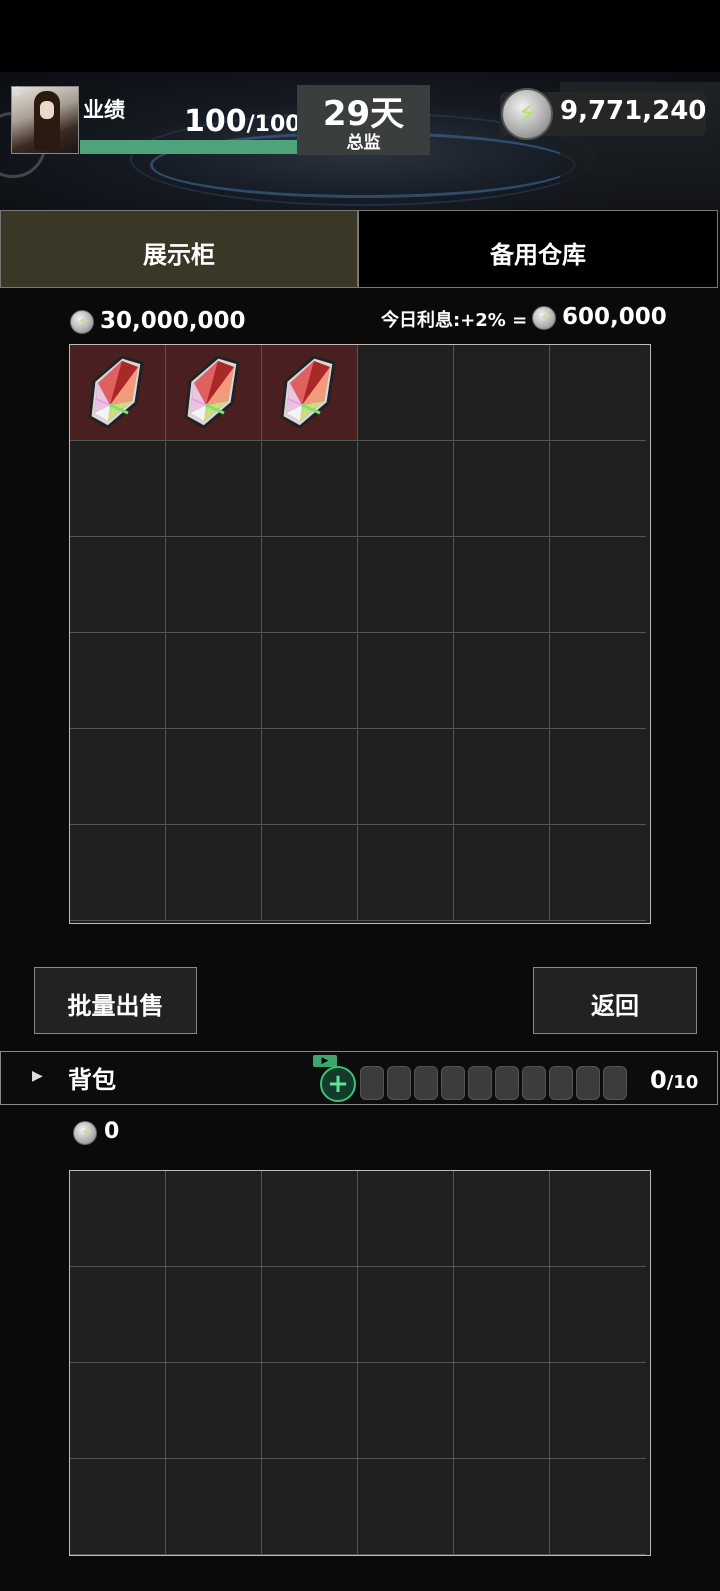 This screenshot has height=1591, width=720. Describe the element at coordinates (633, 111) in the screenshot. I see `money-amount: 9,771,240` at that location.